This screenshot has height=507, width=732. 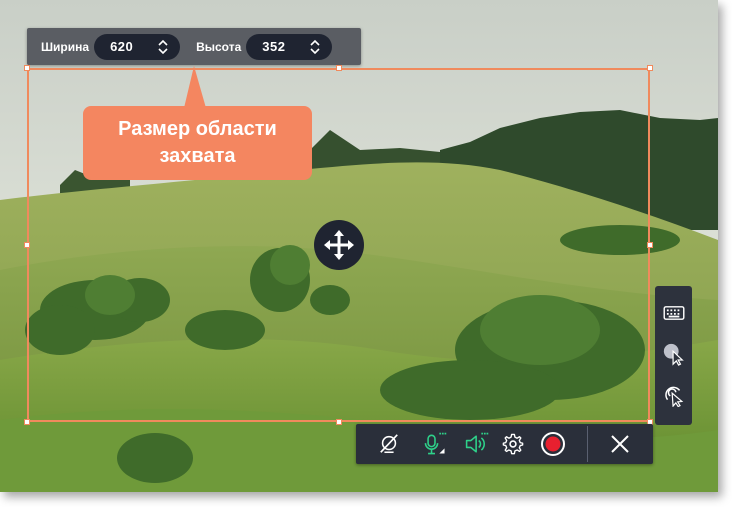 What do you see at coordinates (194, 46) in the screenshot?
I see `capture-size-panel: Ширина 620 Высота 352` at bounding box center [194, 46].